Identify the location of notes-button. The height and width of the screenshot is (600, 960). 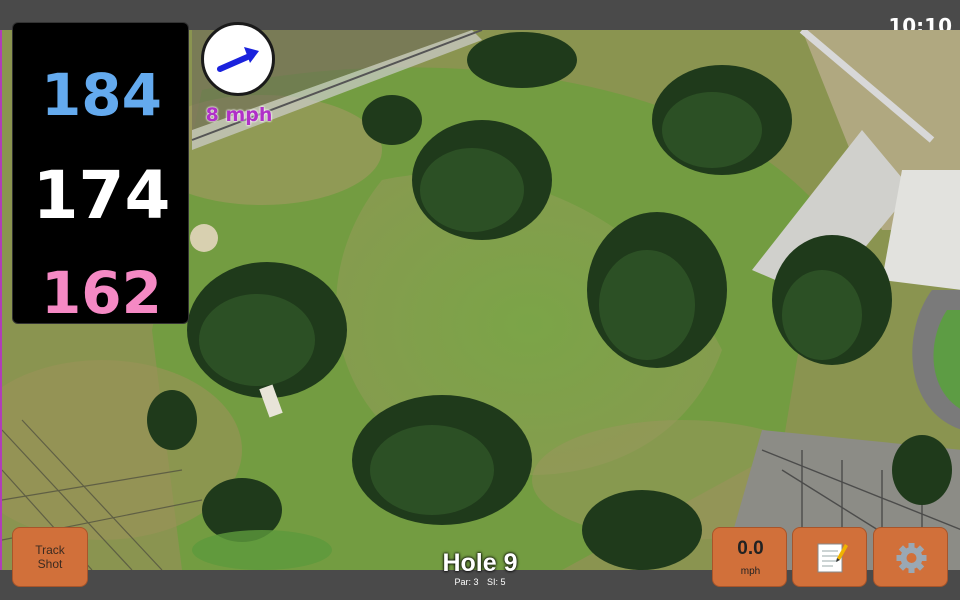
(829, 557).